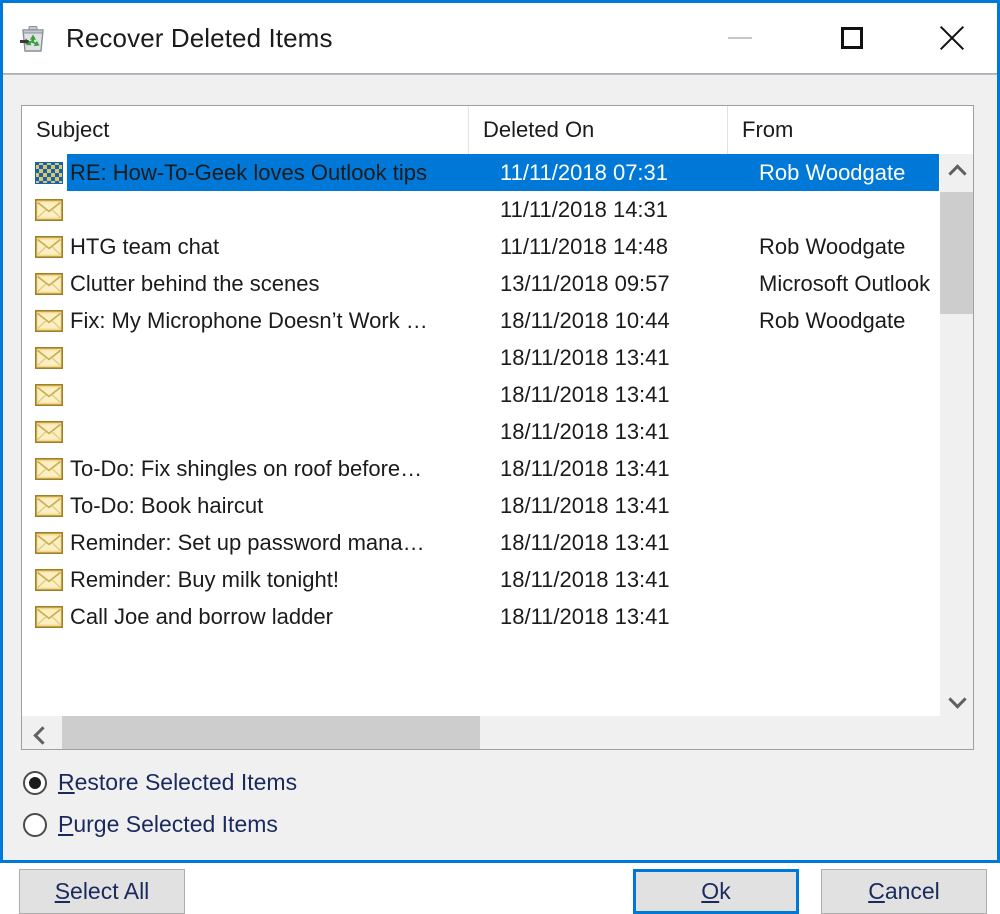 The height and width of the screenshot is (914, 1000). What do you see at coordinates (845, 283) in the screenshot?
I see `cell-from: Microsoft Outlook` at bounding box center [845, 283].